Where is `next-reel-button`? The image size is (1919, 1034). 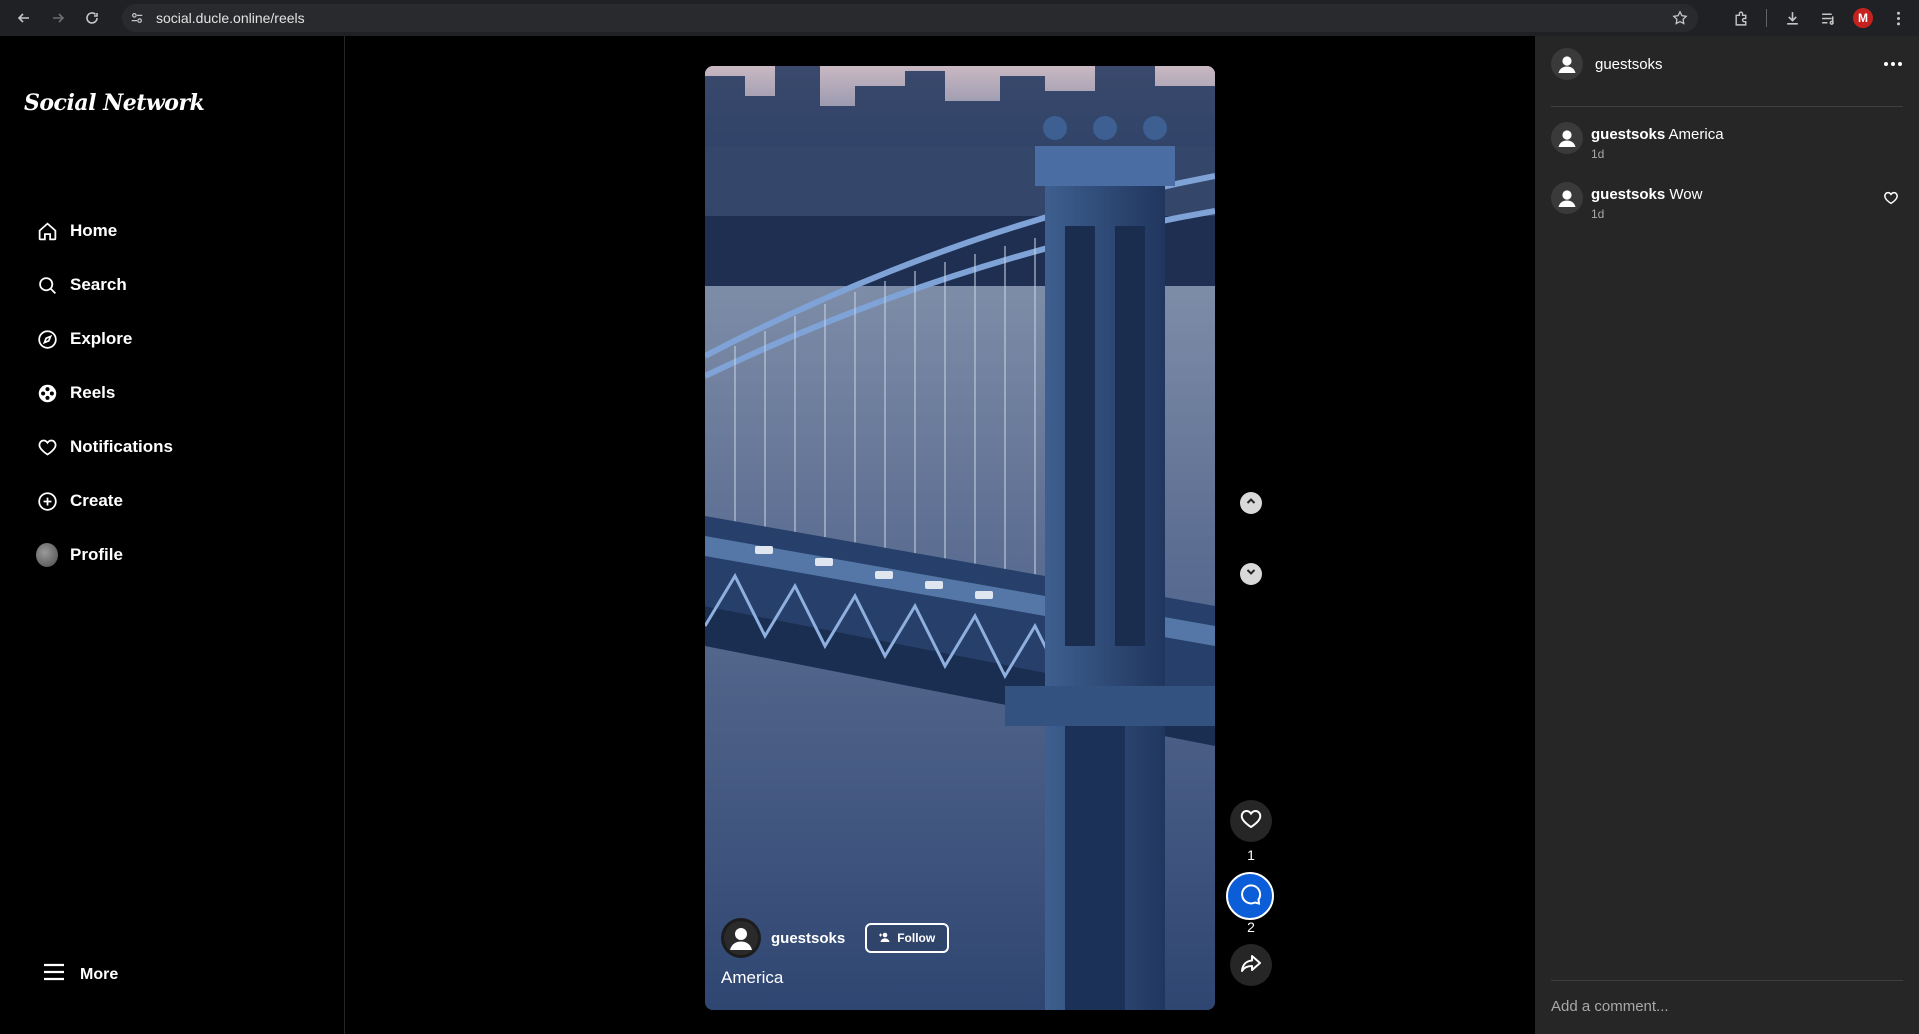 next-reel-button is located at coordinates (1251, 574).